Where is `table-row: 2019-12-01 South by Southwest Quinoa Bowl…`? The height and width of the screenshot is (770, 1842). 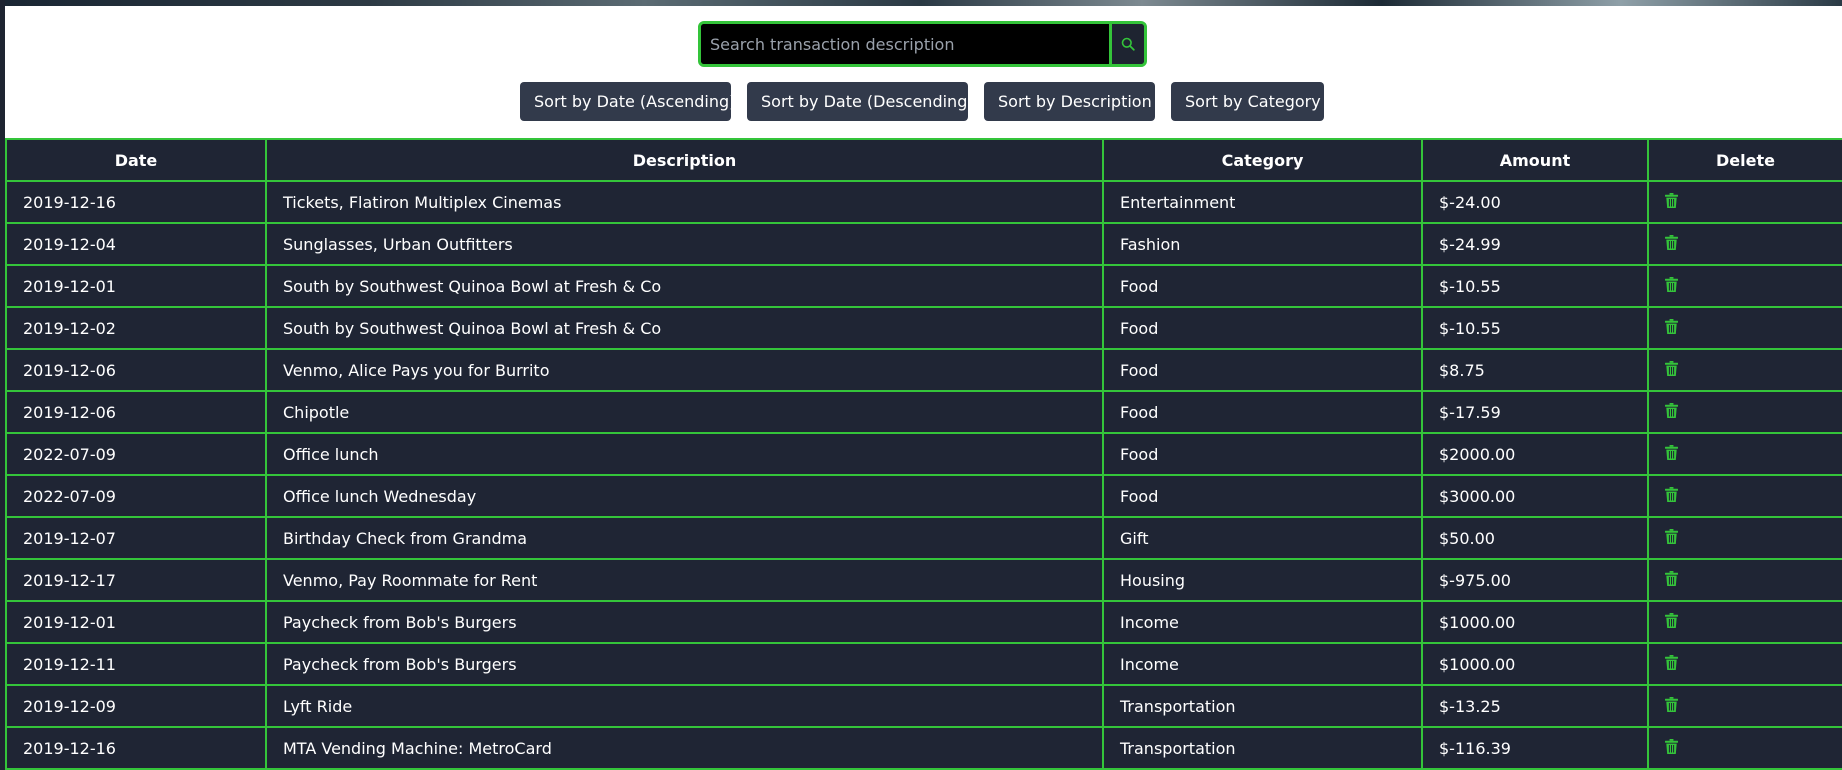 table-row: 2019-12-01 South by Southwest Quinoa Bowl… is located at coordinates (923, 286).